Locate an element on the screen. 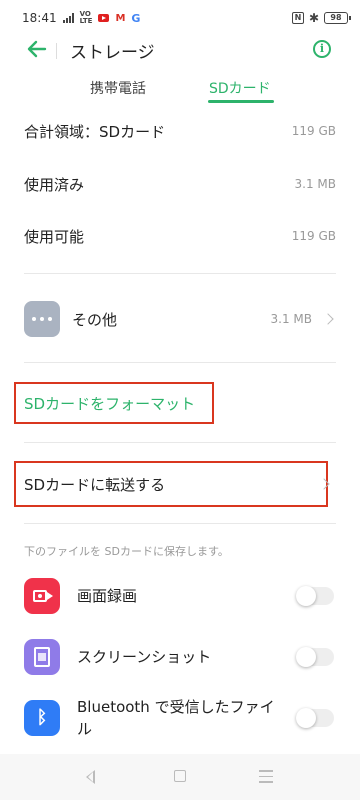 Image resolution: width=360 pixels, height=800 pixels. gmail-notification-icon: M is located at coordinates (120, 18).